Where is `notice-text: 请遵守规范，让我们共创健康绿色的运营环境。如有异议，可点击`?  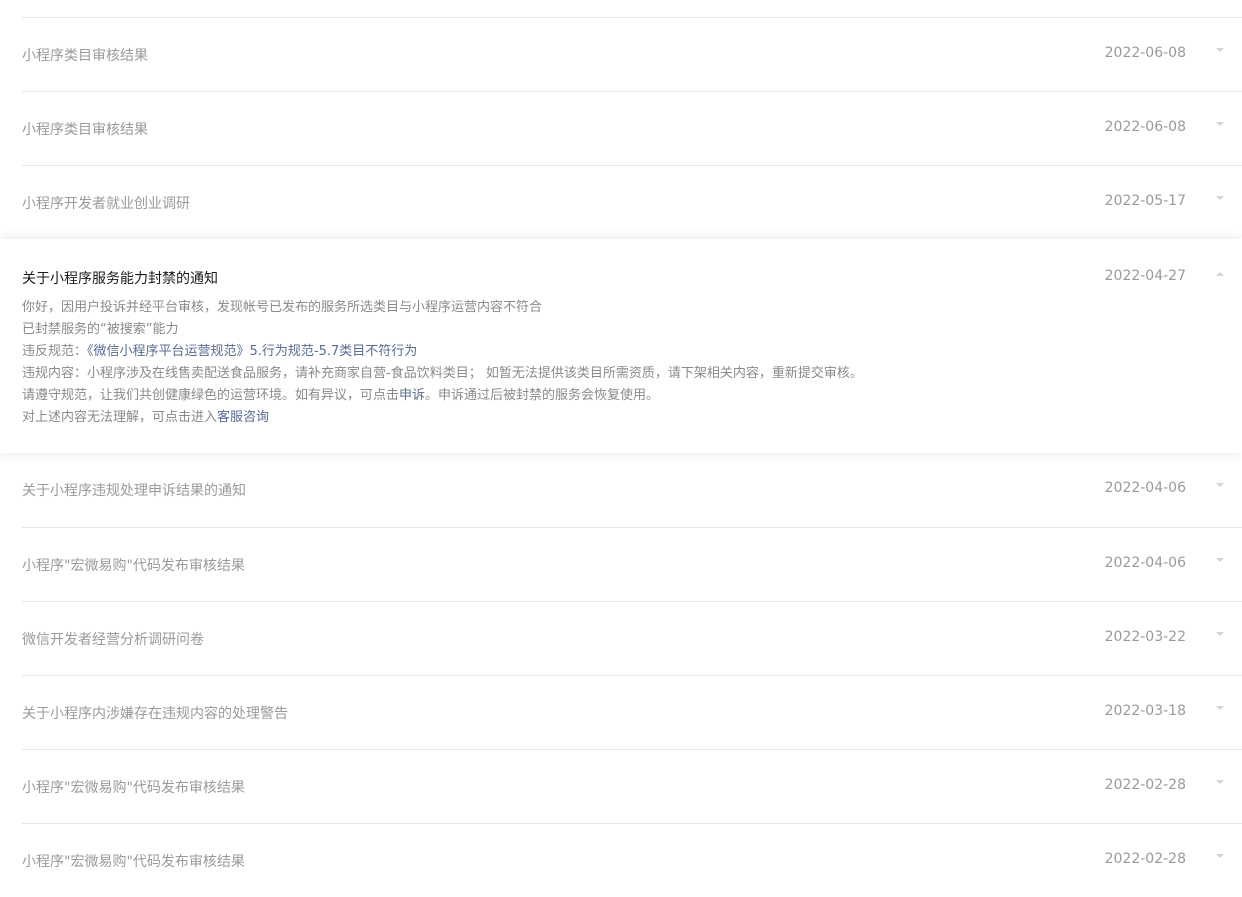
notice-text: 请遵守规范，让我们共创健康绿色的运营环境。如有异议，可点击 is located at coordinates (211, 395).